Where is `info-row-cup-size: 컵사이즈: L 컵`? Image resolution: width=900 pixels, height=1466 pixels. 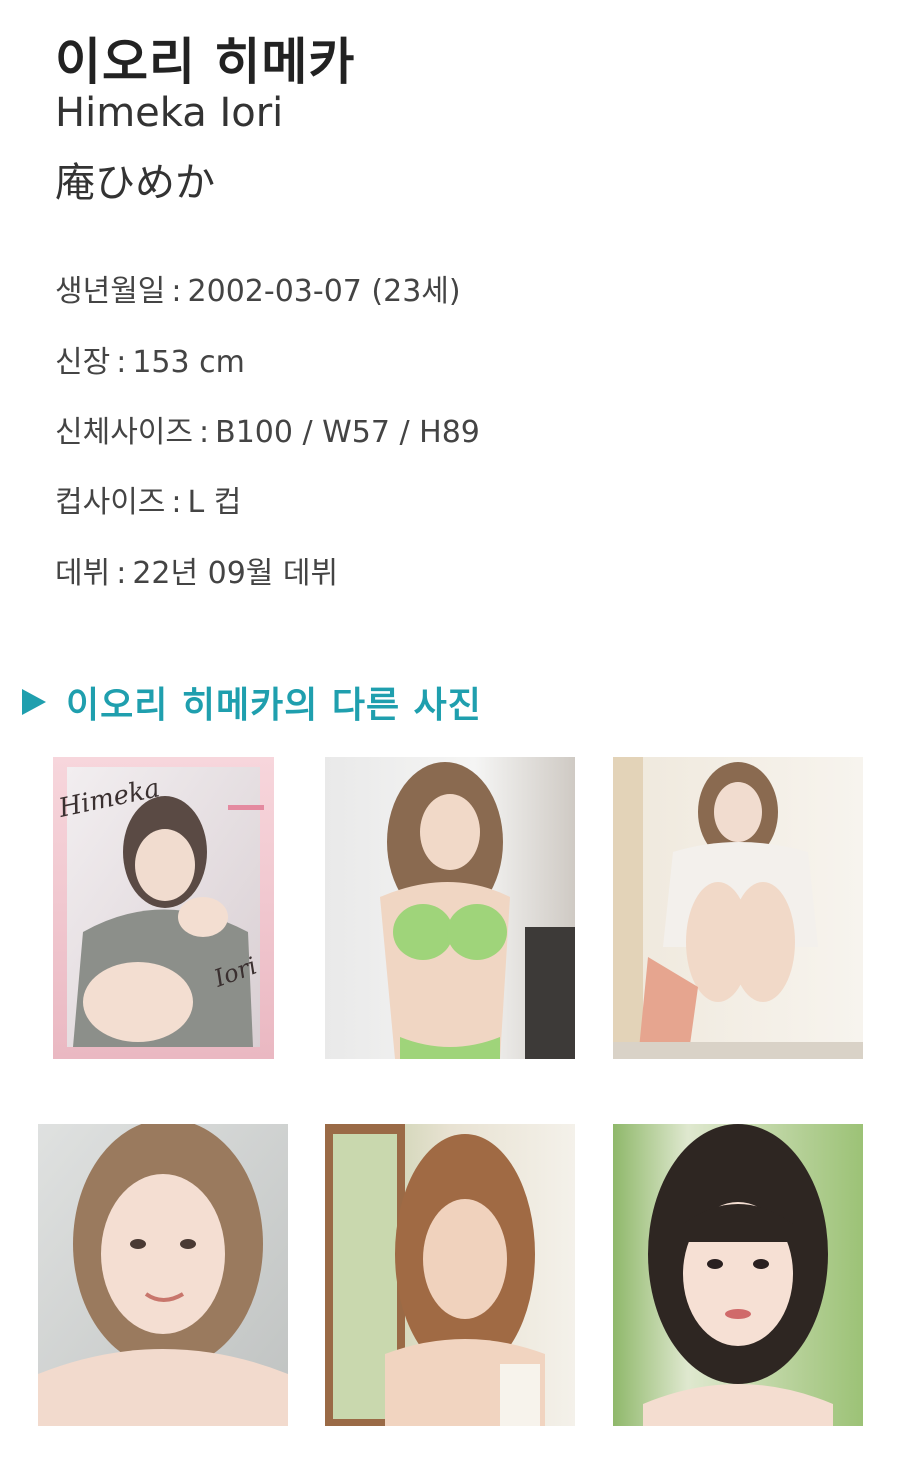
info-row-cup-size: 컵사이즈: L 컵 is located at coordinates (148, 502).